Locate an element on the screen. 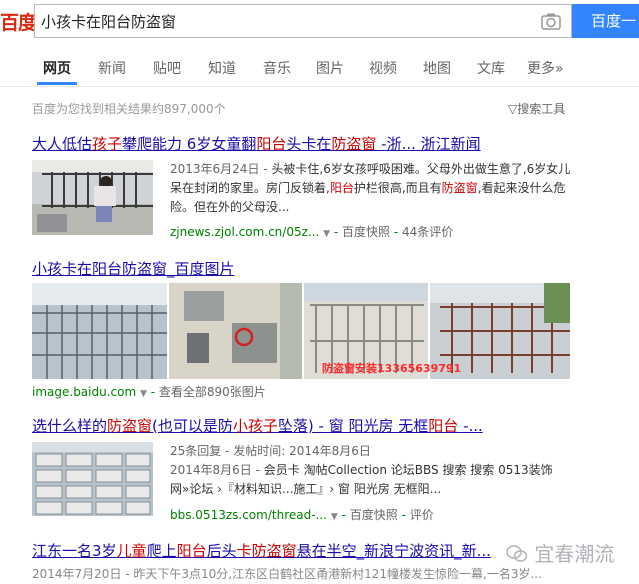 This screenshot has height=584, width=639. title-text: 大人低估 is located at coordinates (62, 144).